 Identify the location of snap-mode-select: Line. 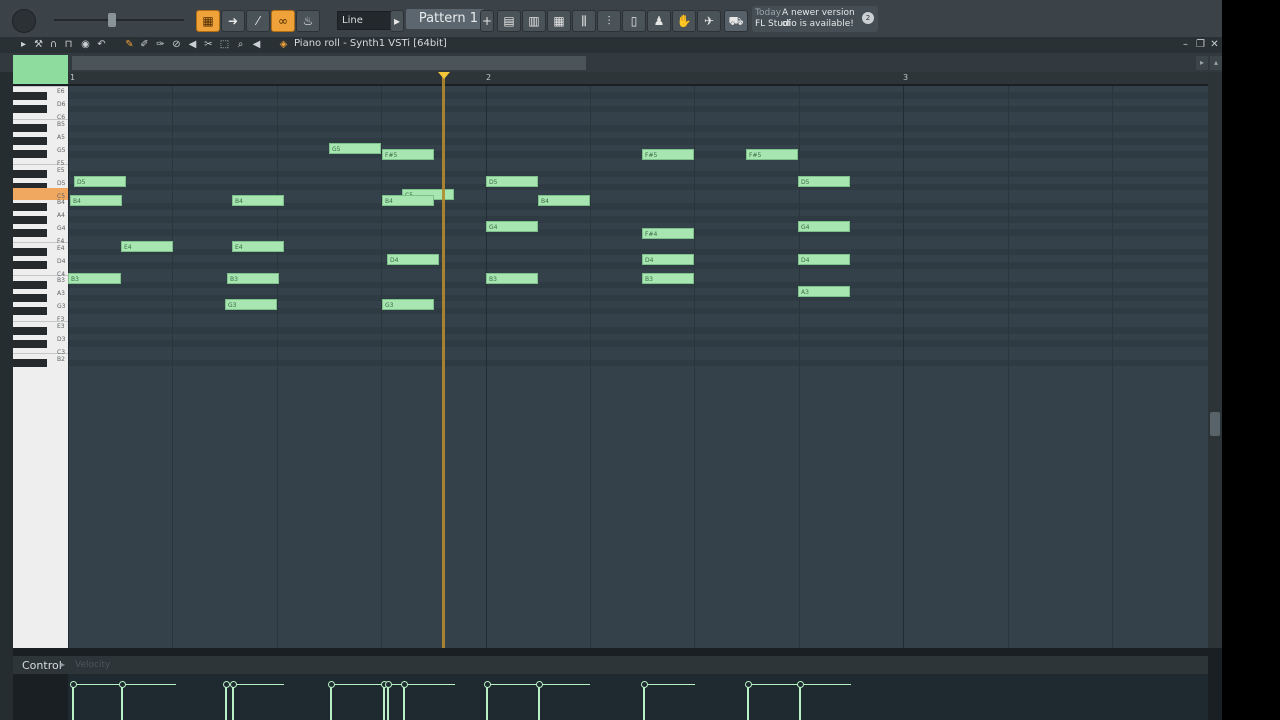
(364, 20).